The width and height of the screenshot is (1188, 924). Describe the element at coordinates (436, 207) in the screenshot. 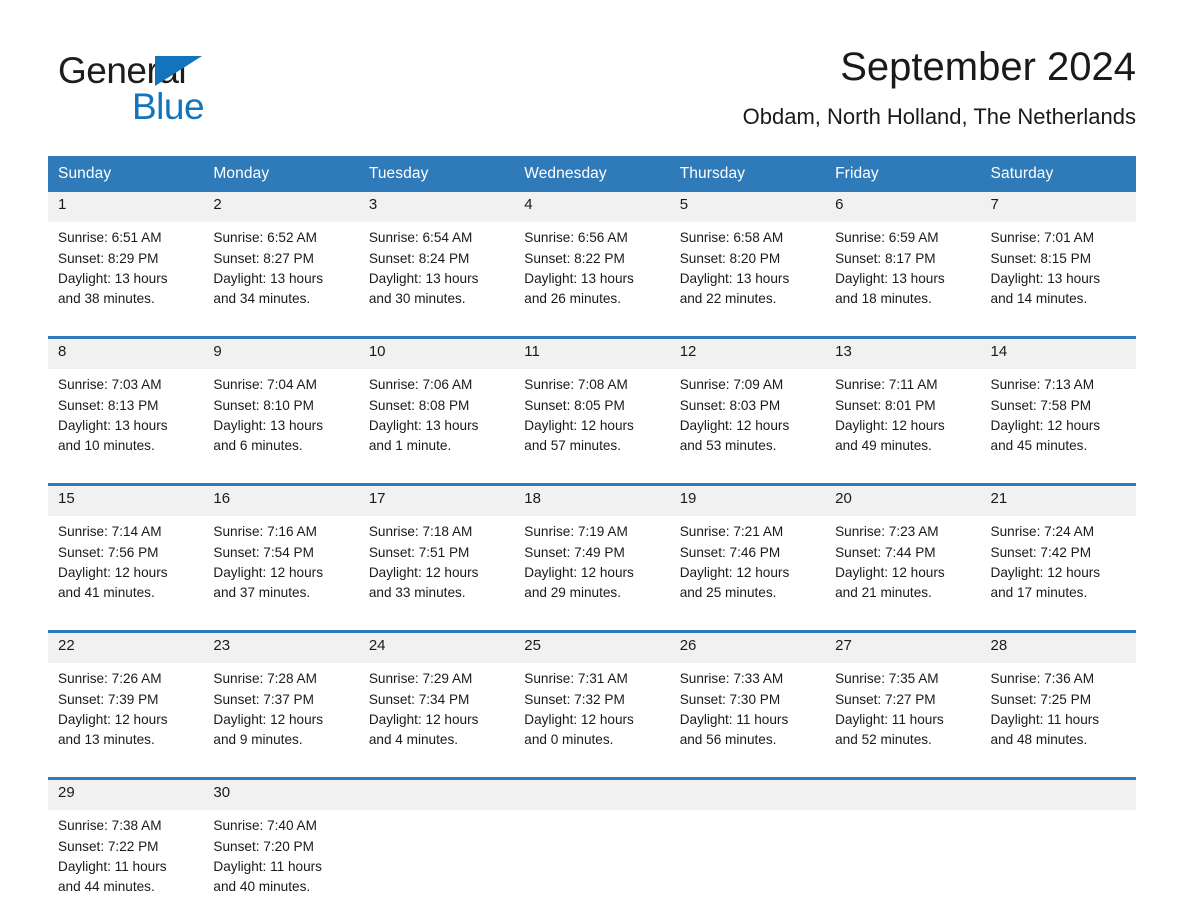

I see `day-number-cell: 3` at that location.